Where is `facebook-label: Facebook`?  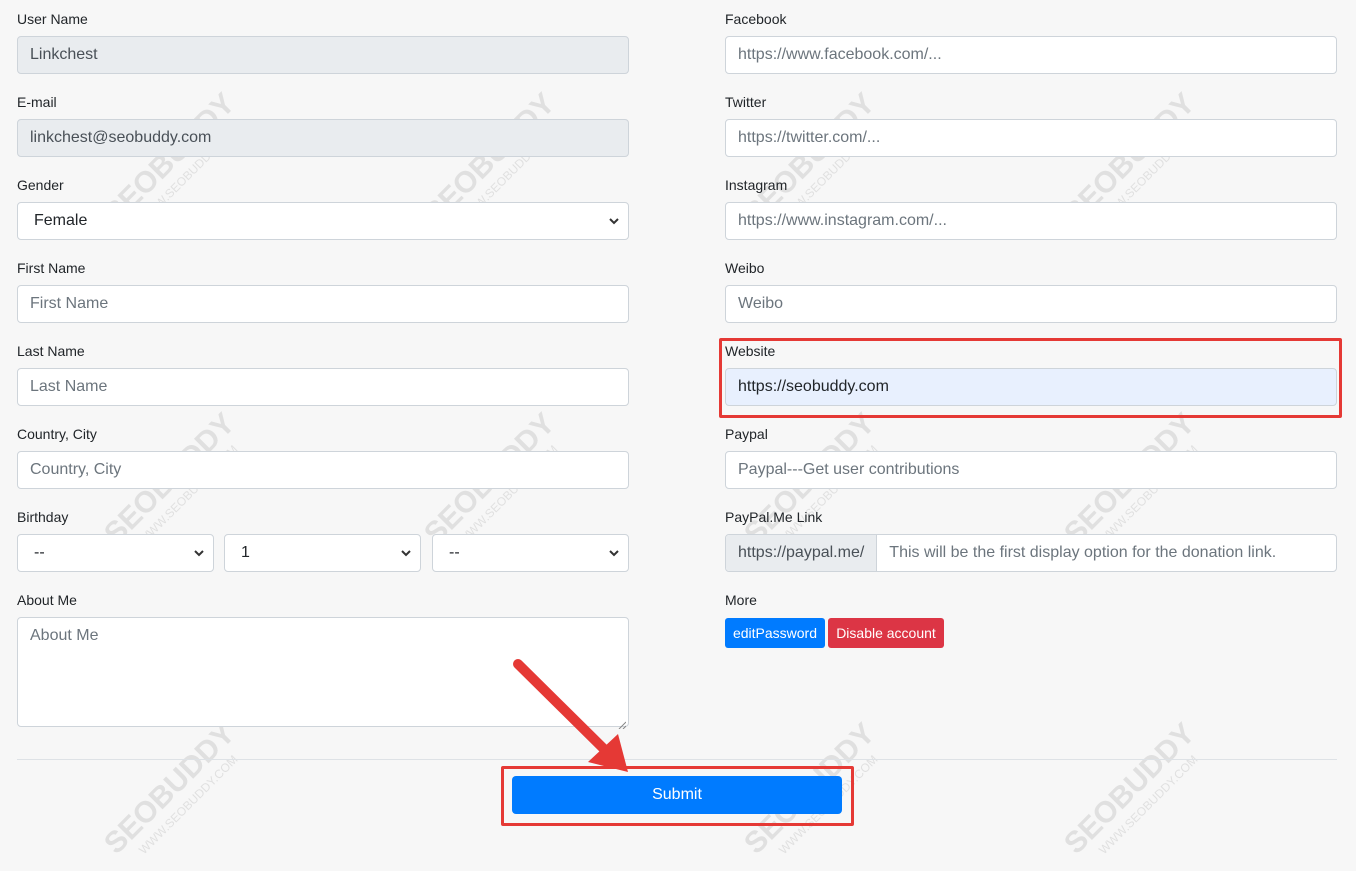 facebook-label: Facebook is located at coordinates (756, 19).